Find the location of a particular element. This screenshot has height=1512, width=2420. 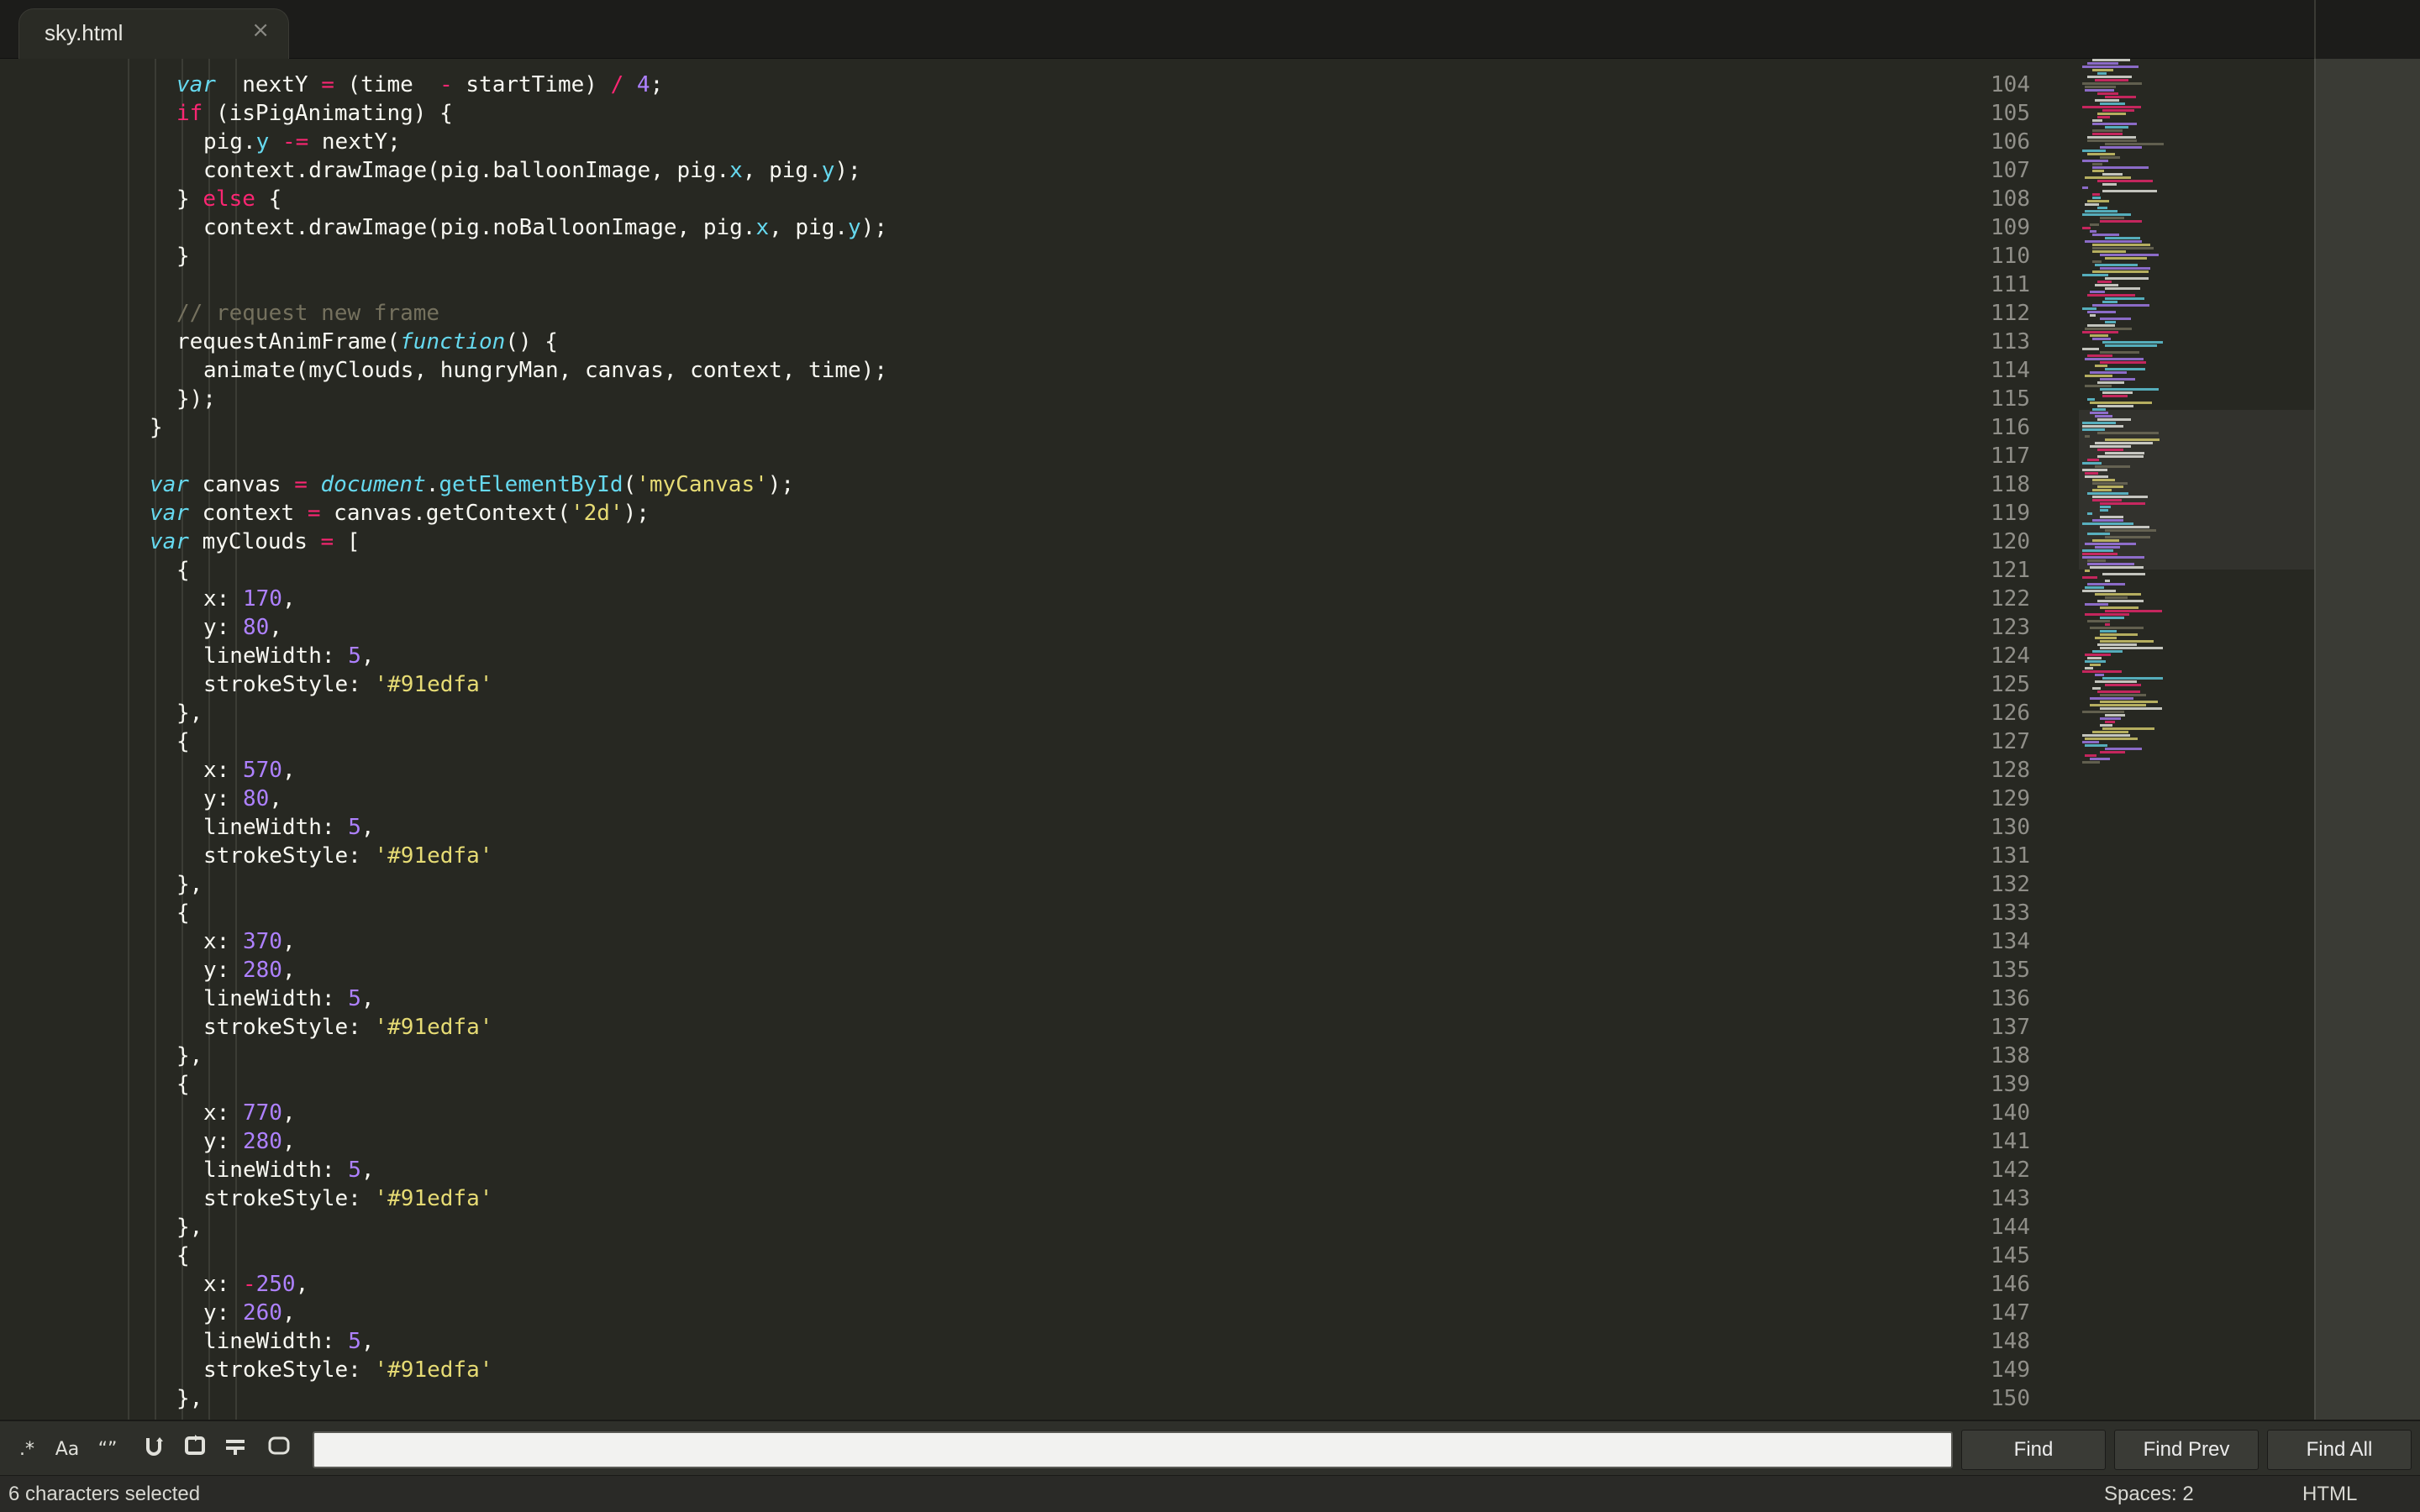

code-line: 111 is located at coordinates (1029, 284).